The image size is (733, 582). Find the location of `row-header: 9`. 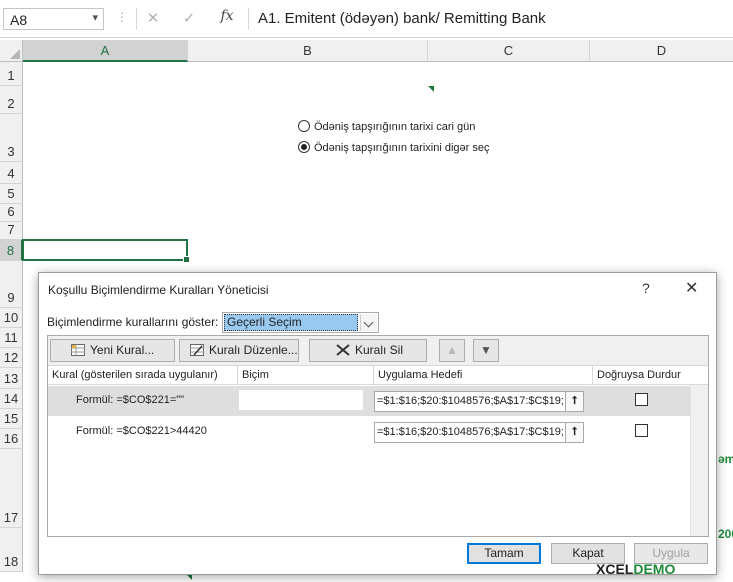

row-header: 9 is located at coordinates (11, 284).